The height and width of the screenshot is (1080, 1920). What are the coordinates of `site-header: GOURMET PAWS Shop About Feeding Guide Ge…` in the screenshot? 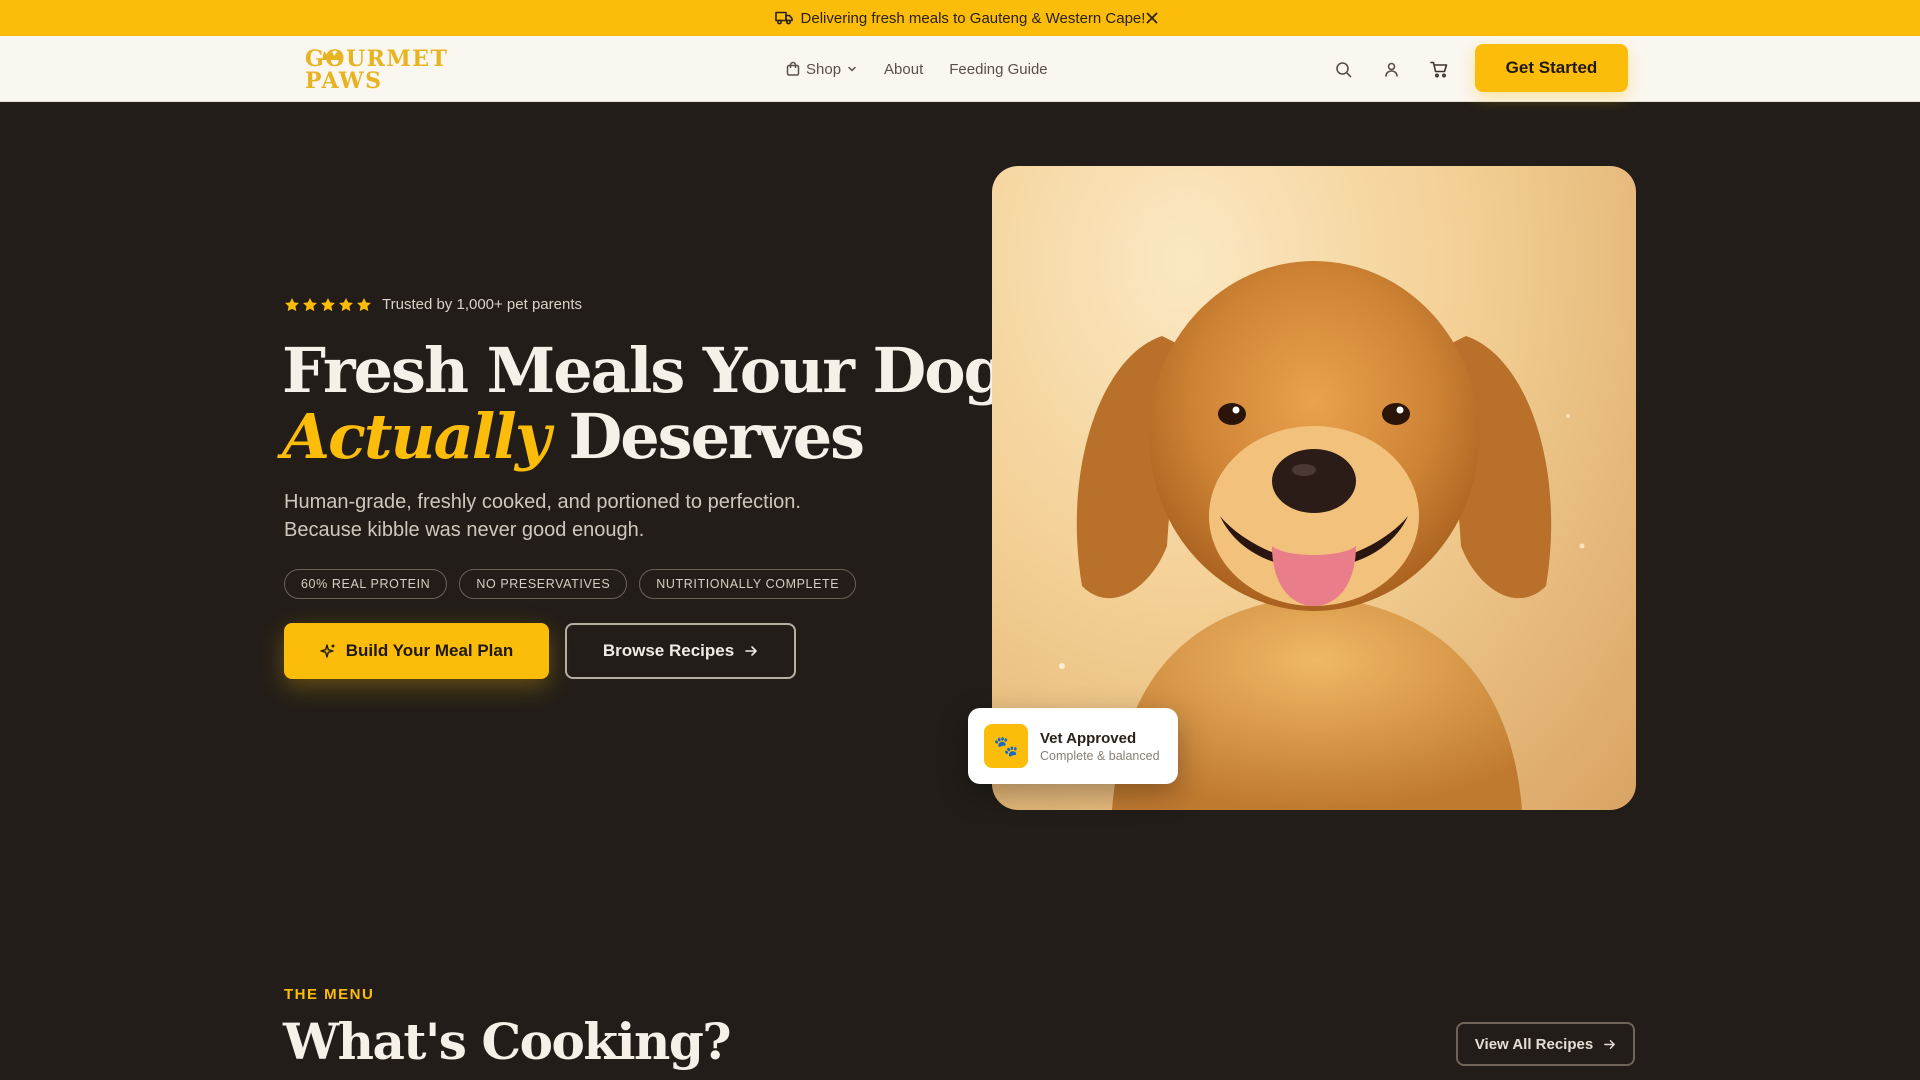 It's located at (960, 69).